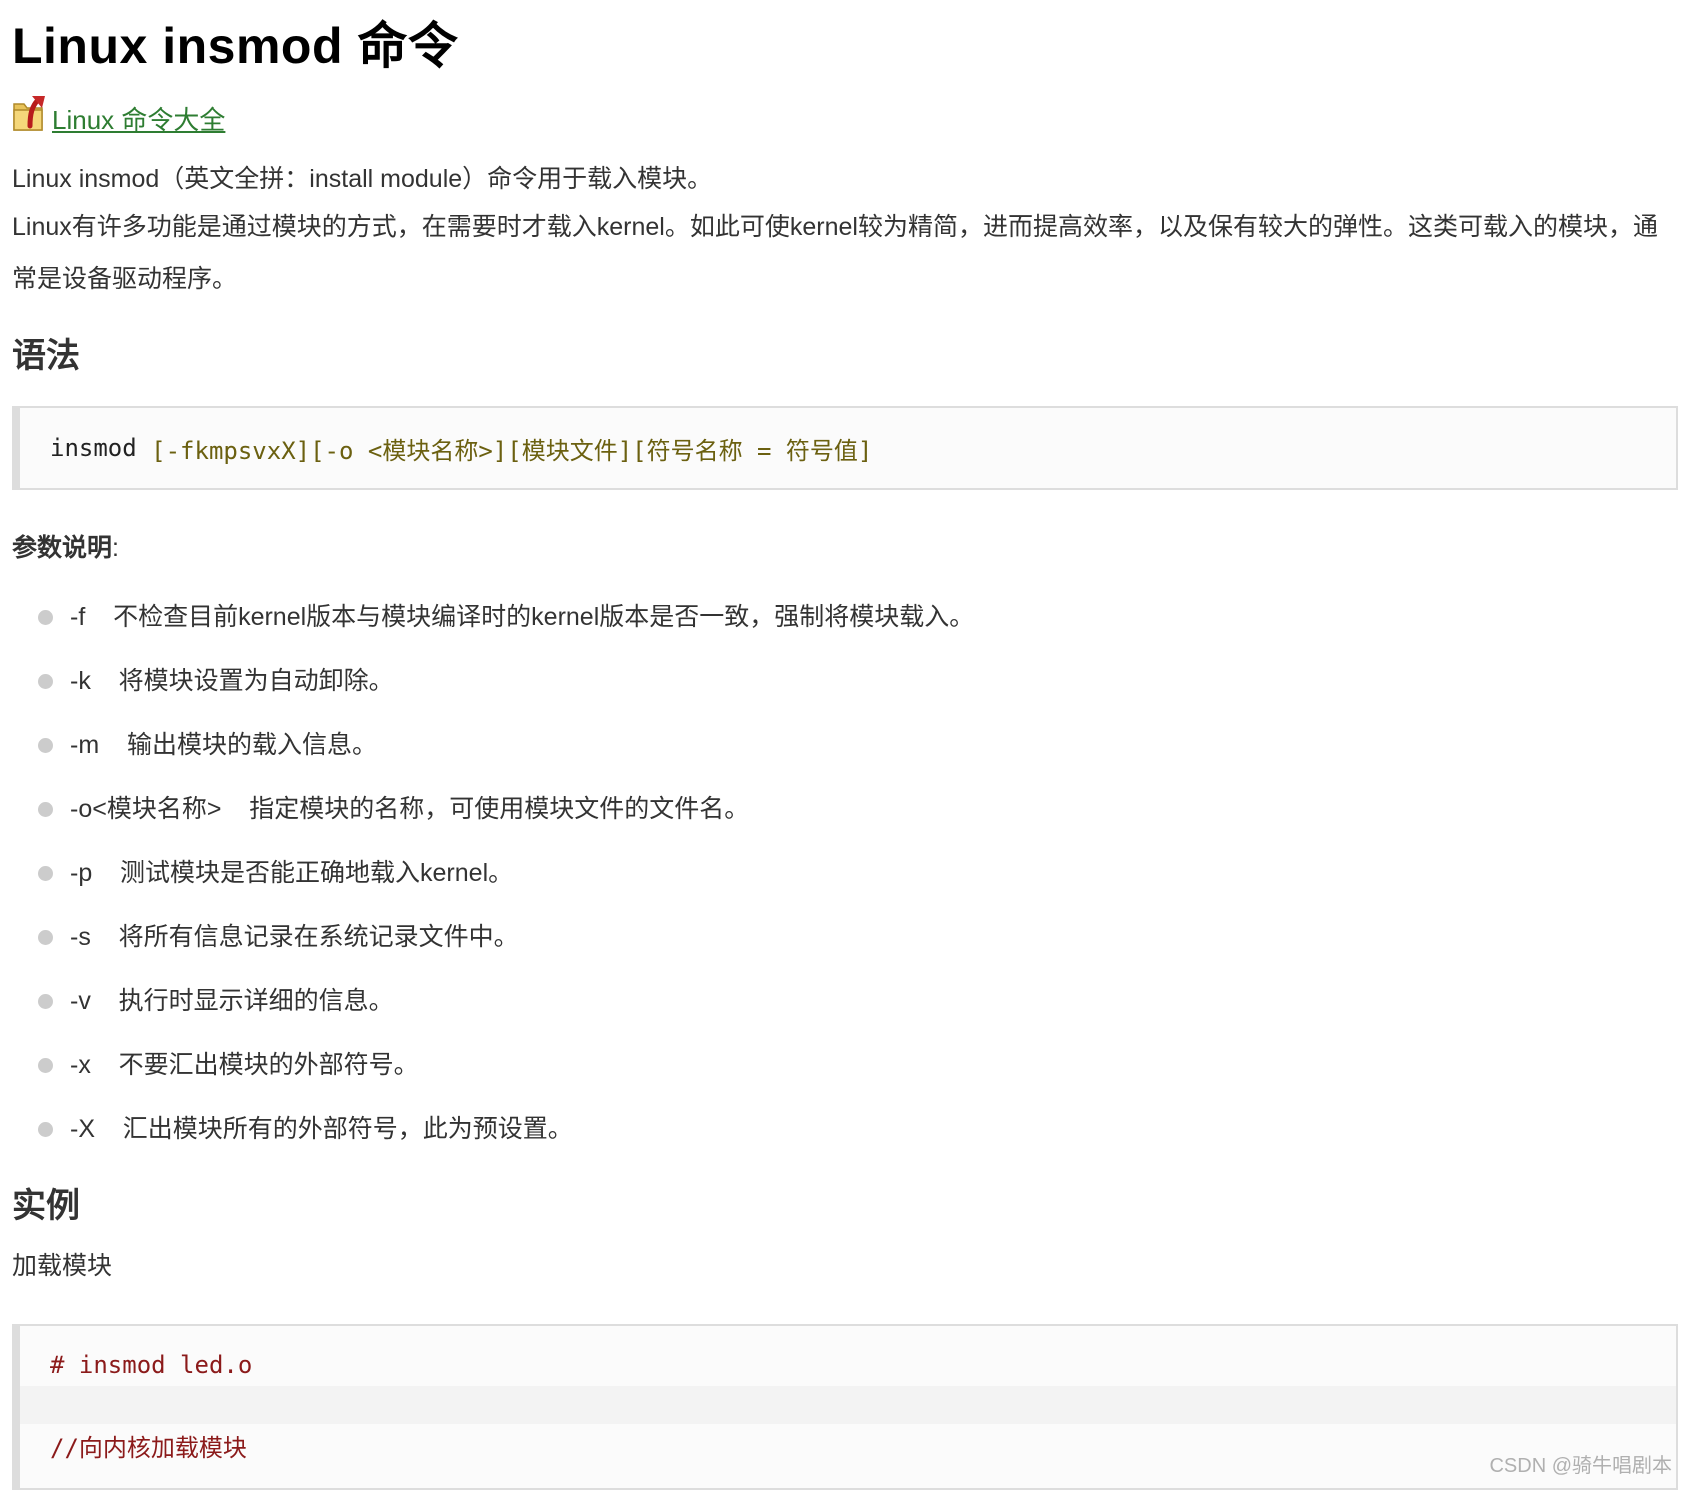 The width and height of the screenshot is (1690, 1490). What do you see at coordinates (235, 46) in the screenshot?
I see `page-title: Linux insmod 命令` at bounding box center [235, 46].